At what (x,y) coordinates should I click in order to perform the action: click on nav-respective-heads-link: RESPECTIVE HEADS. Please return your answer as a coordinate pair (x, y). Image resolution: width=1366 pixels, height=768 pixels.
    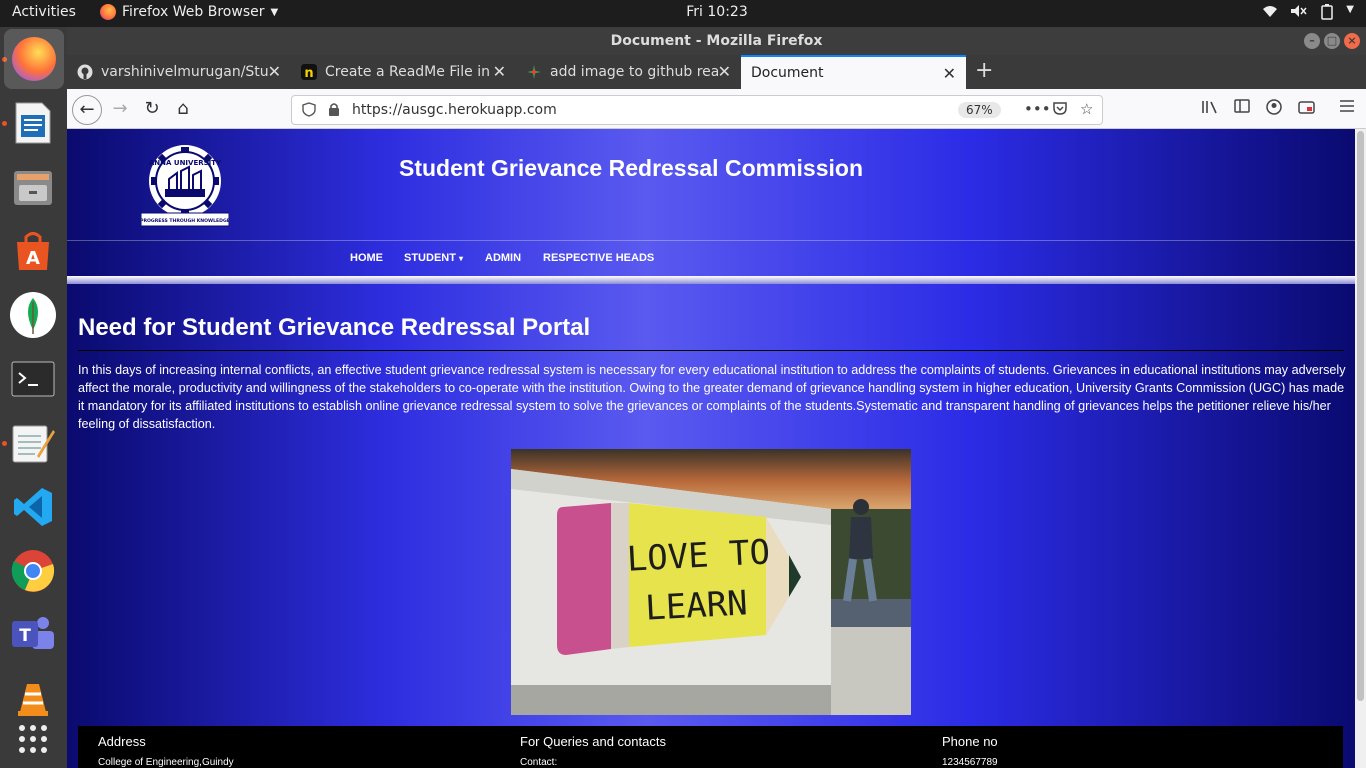
    Looking at the image, I should click on (598, 258).